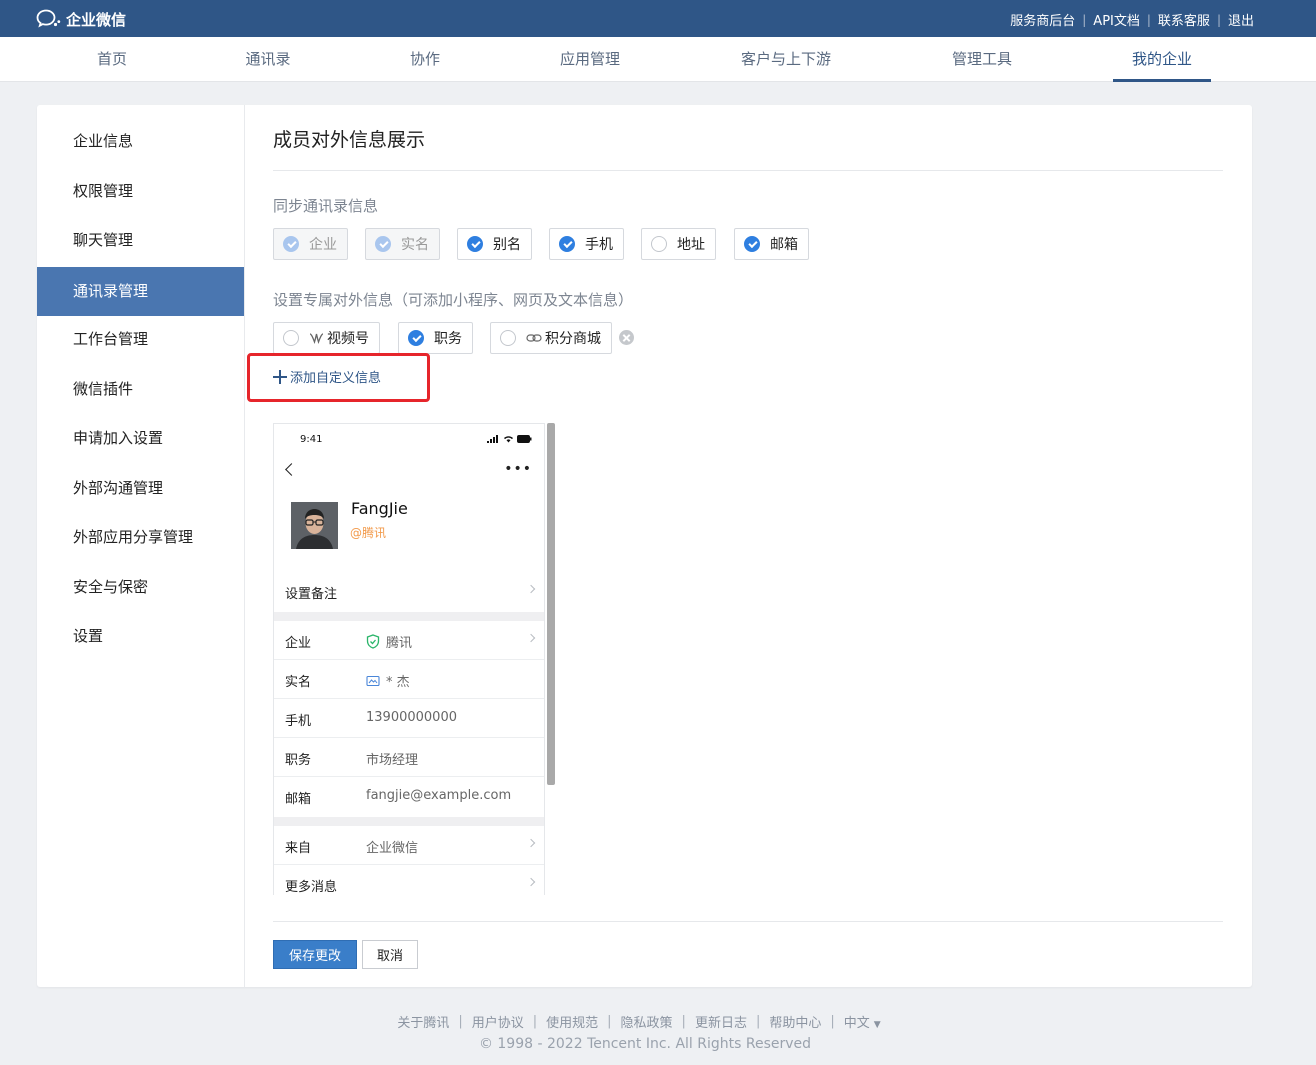 Image resolution: width=1316 pixels, height=1065 pixels. What do you see at coordinates (112, 59) in the screenshot?
I see `nav-home: 首页` at bounding box center [112, 59].